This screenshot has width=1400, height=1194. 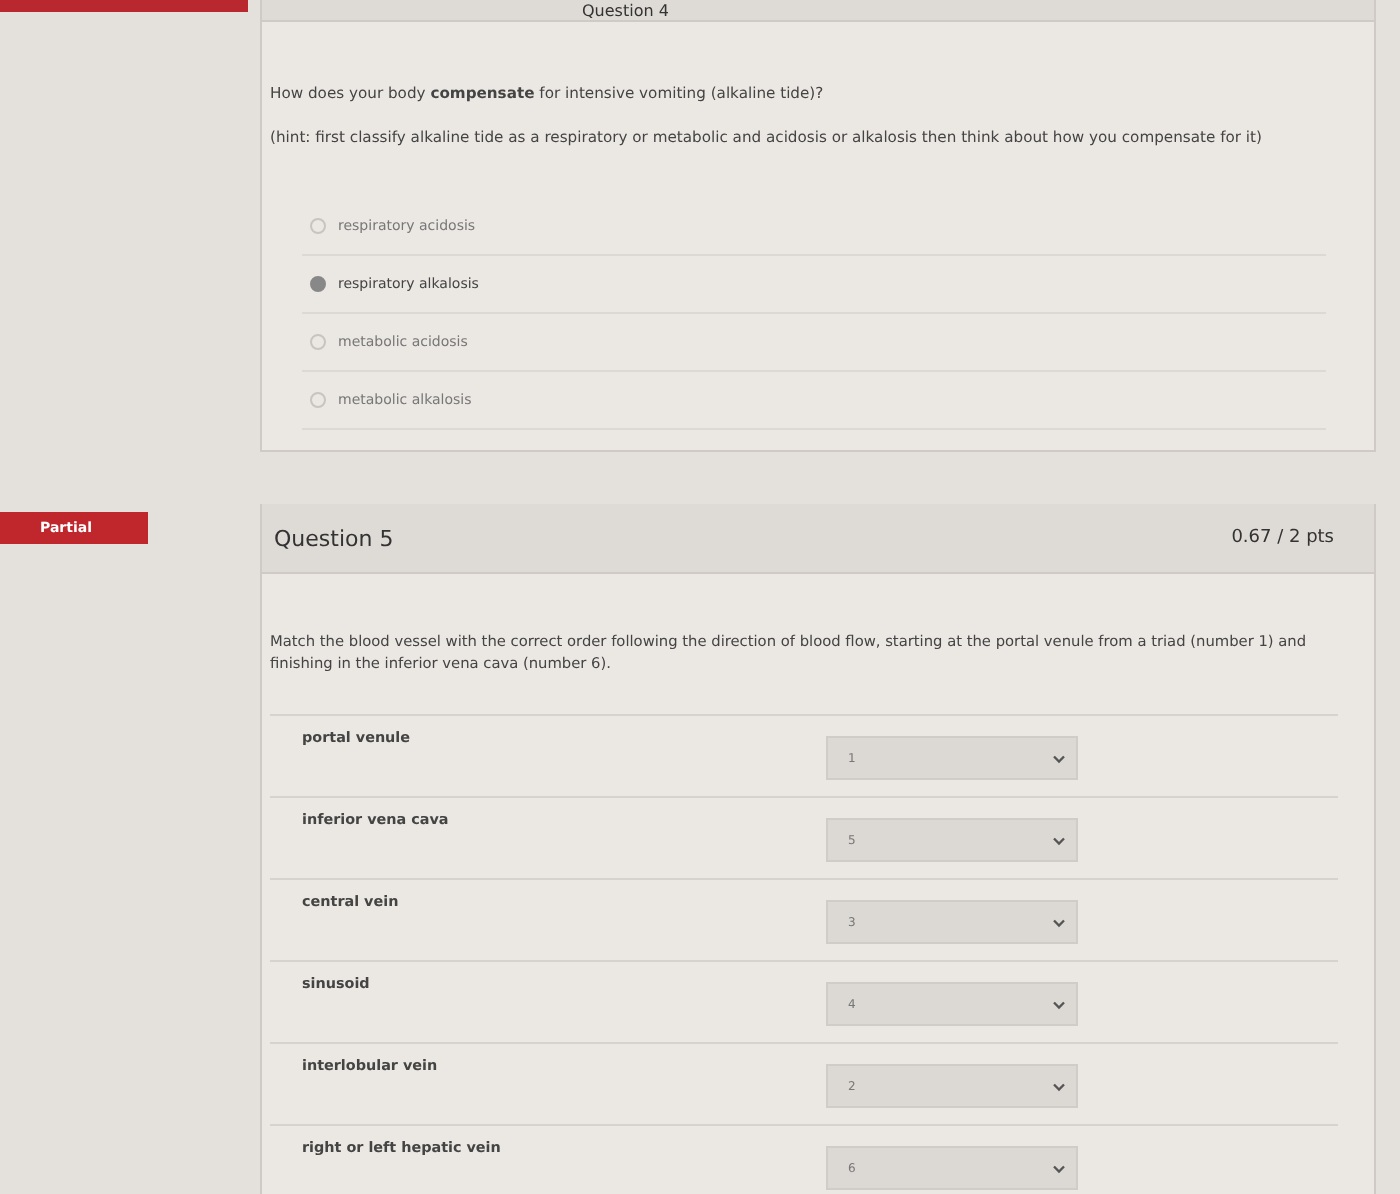 I want to click on question-title: Question 5, so click(x=334, y=538).